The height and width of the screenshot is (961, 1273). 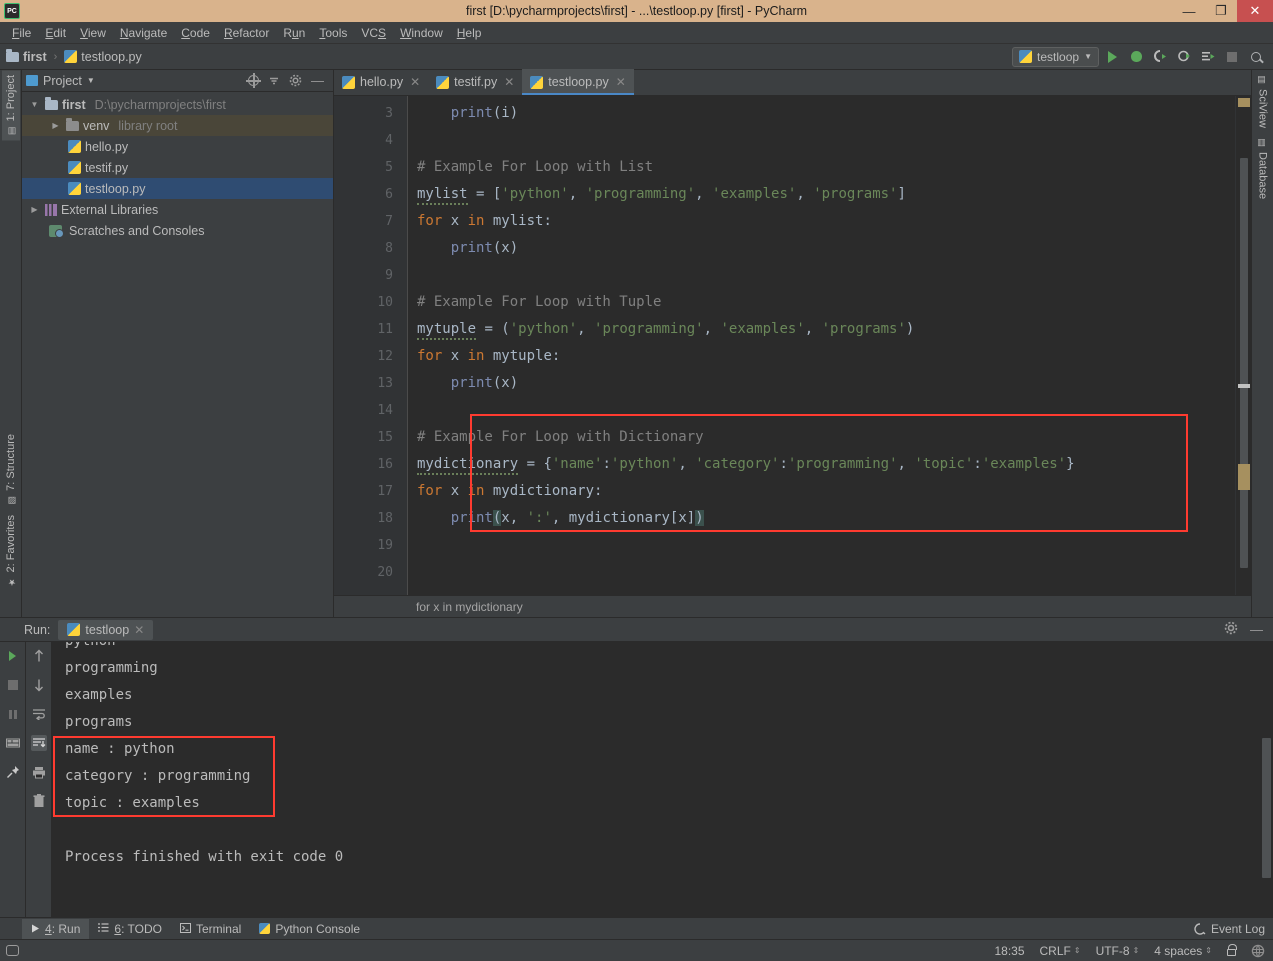 I want to click on pin-icon, so click(x=13, y=772).